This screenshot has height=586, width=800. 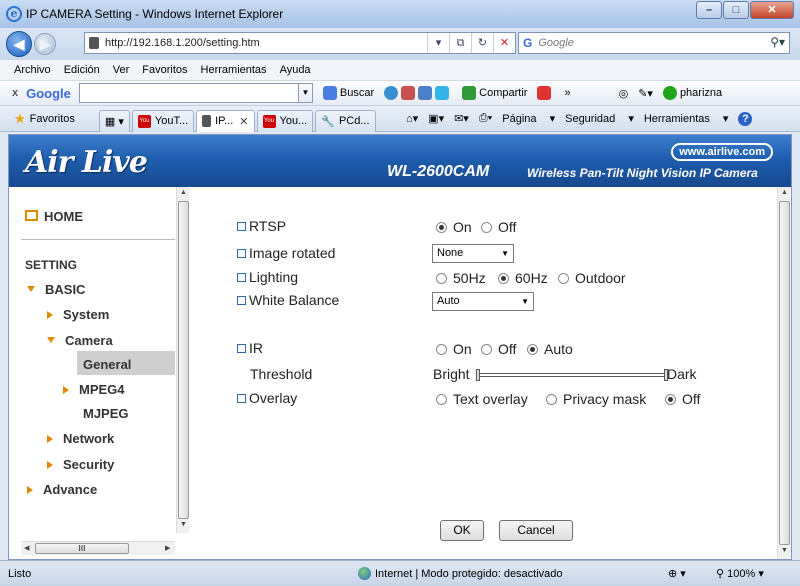 What do you see at coordinates (460, 573) in the screenshot?
I see `security-zone: Internet | Modo protegido: desactivado` at bounding box center [460, 573].